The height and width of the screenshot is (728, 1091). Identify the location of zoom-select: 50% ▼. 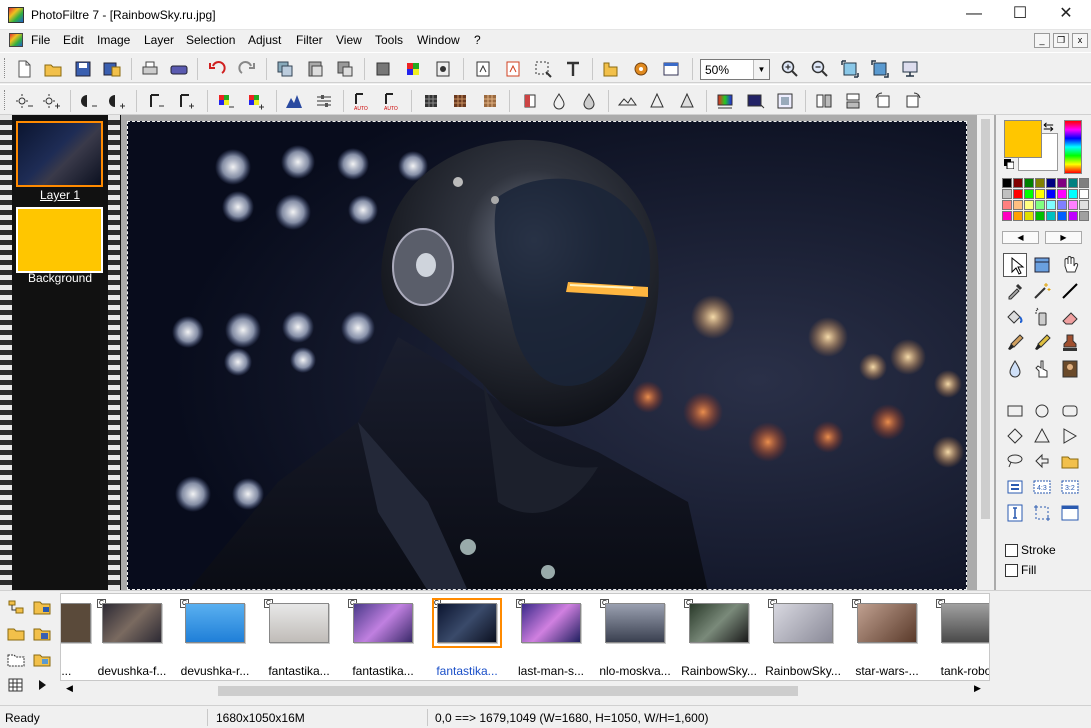
(735, 69).